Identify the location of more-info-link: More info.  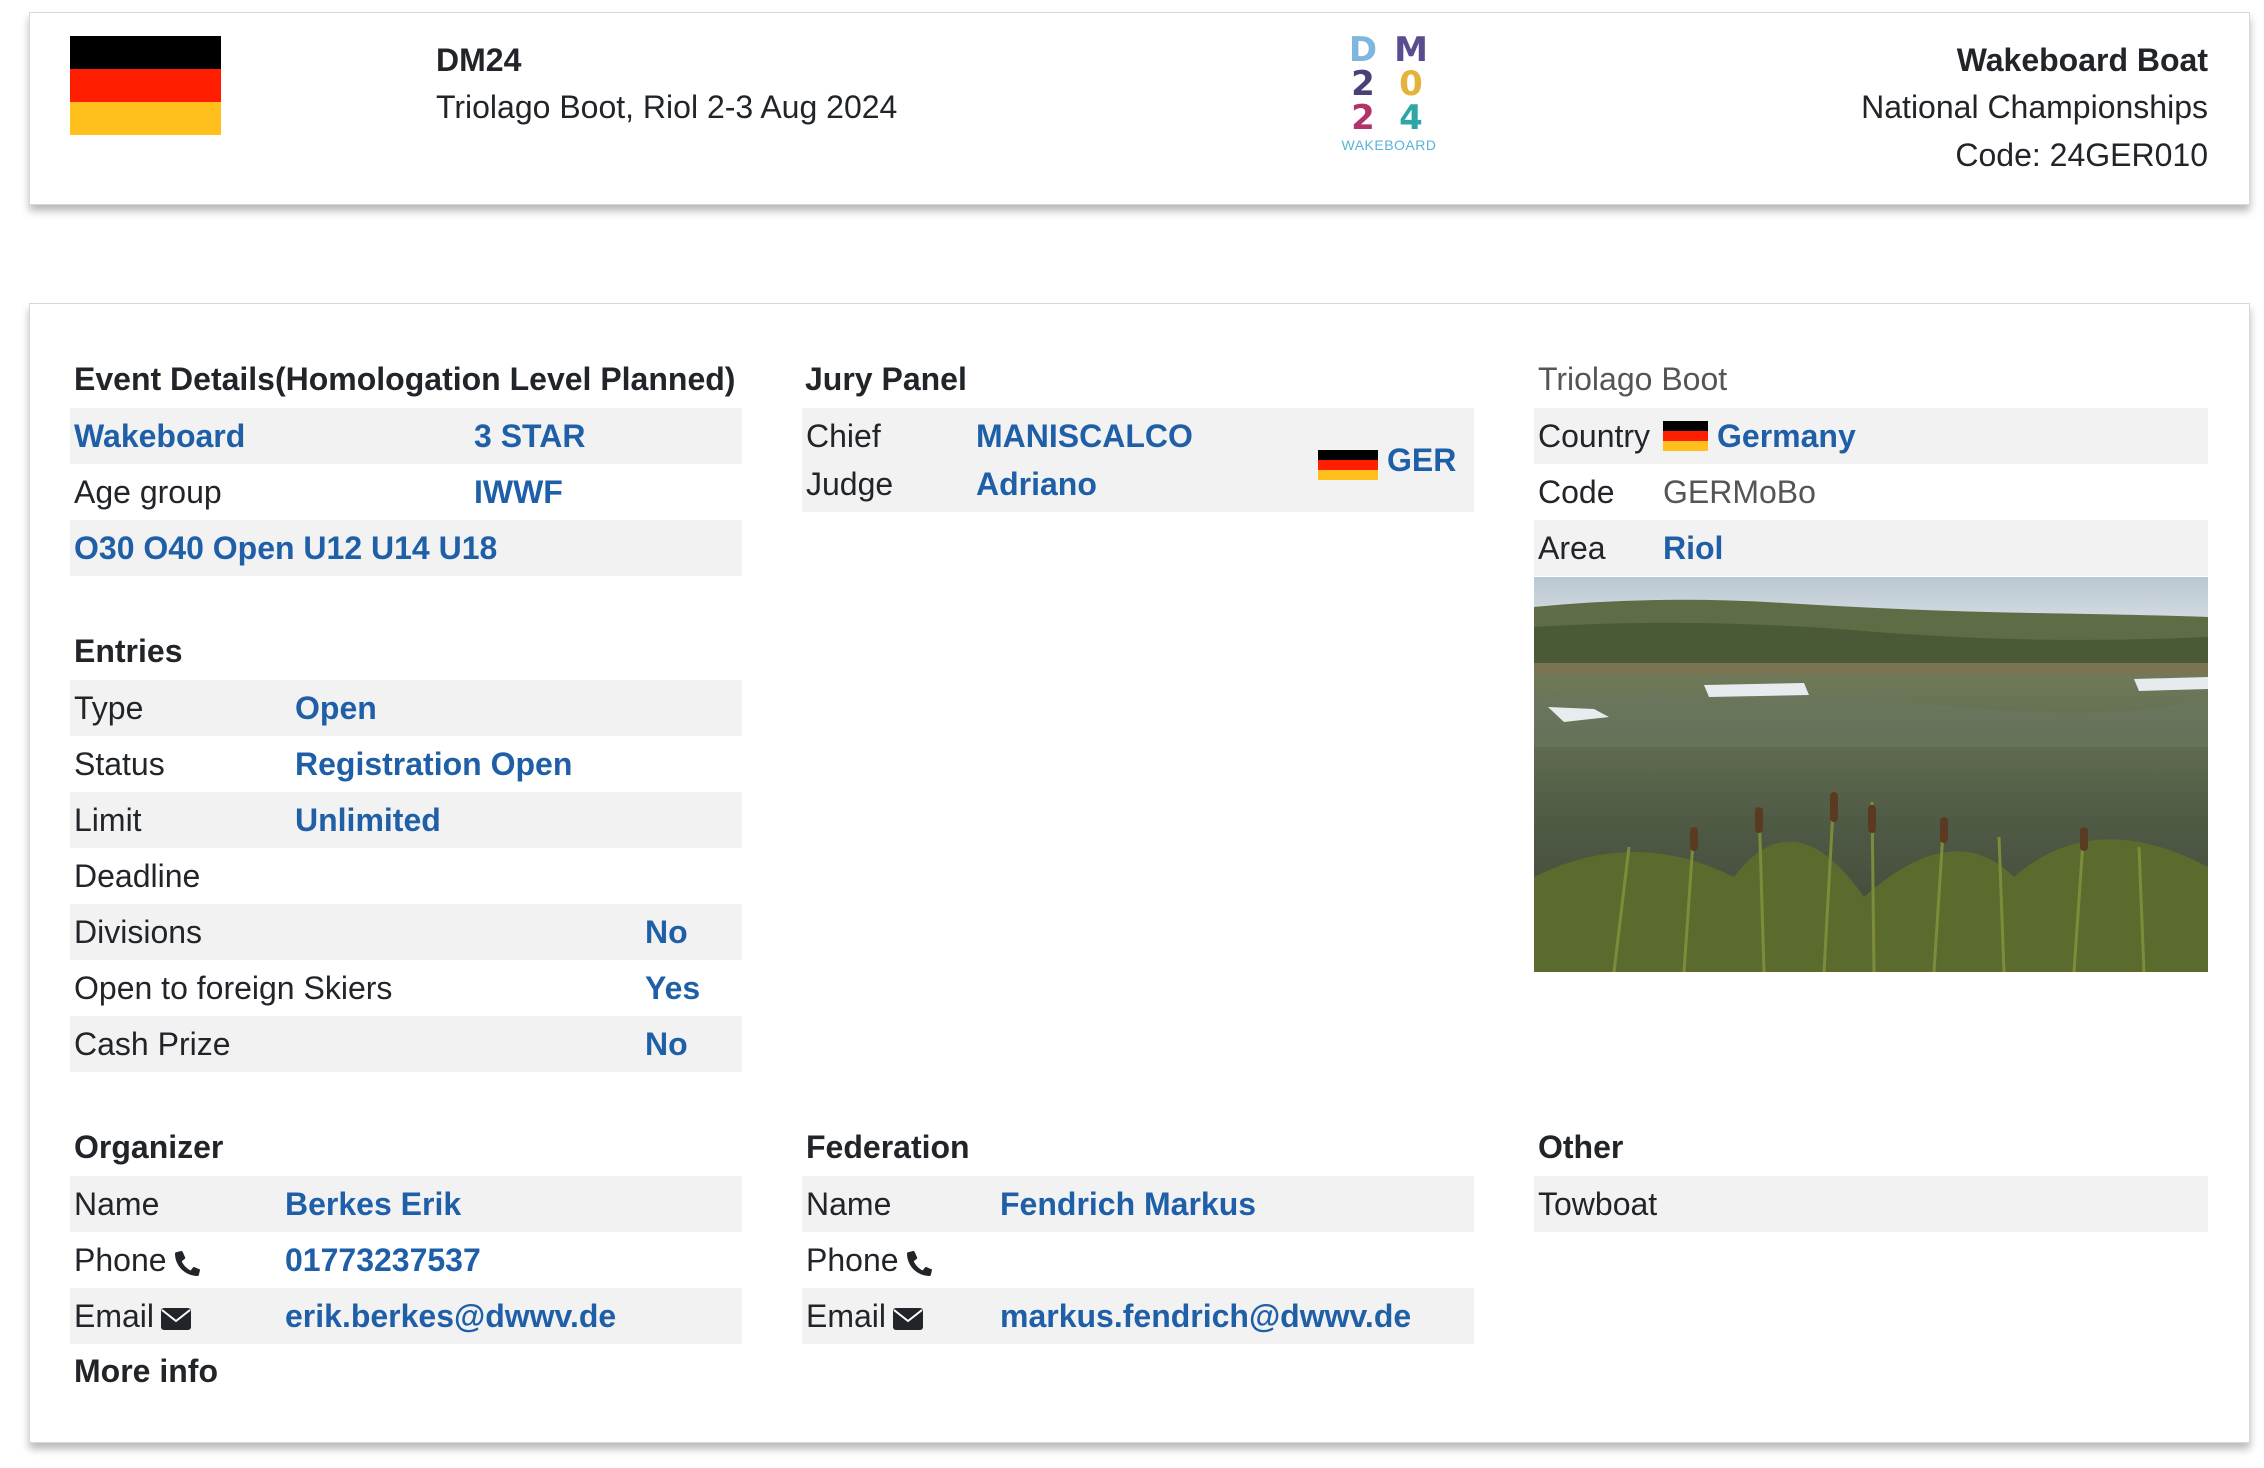
(146, 1371).